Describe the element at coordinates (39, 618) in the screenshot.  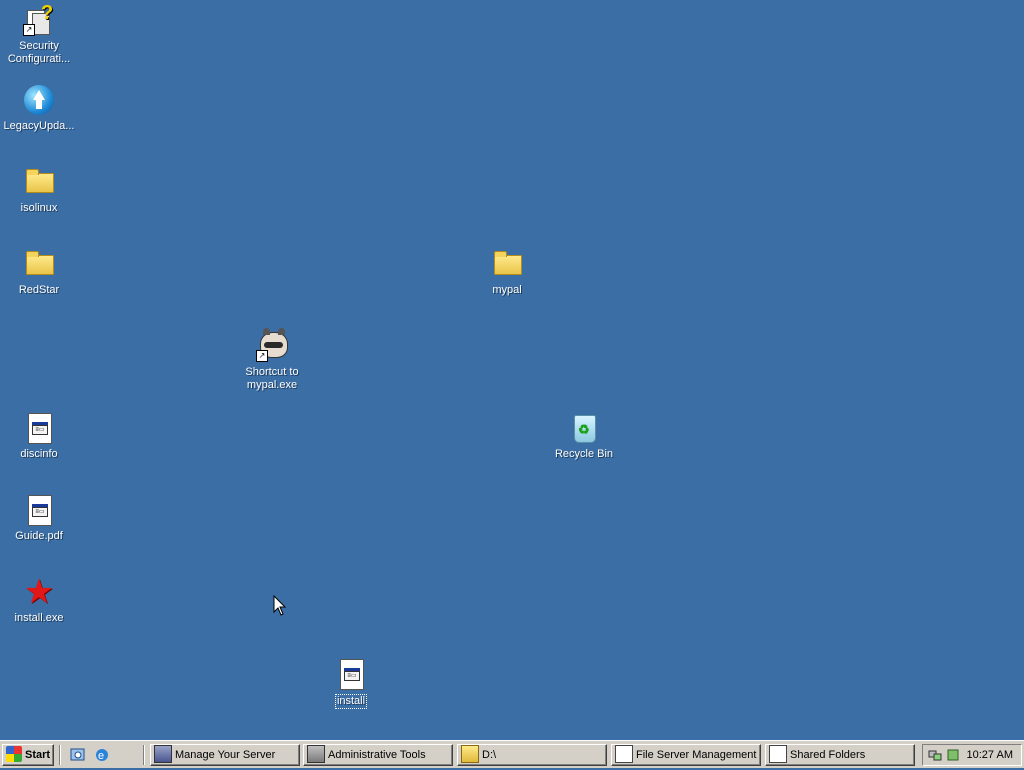
I see `desktop-icon-label: install.exe` at that location.